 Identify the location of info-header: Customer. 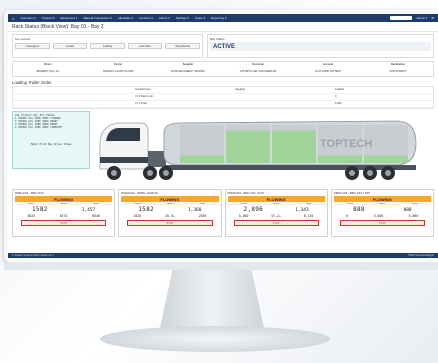
(258, 64).